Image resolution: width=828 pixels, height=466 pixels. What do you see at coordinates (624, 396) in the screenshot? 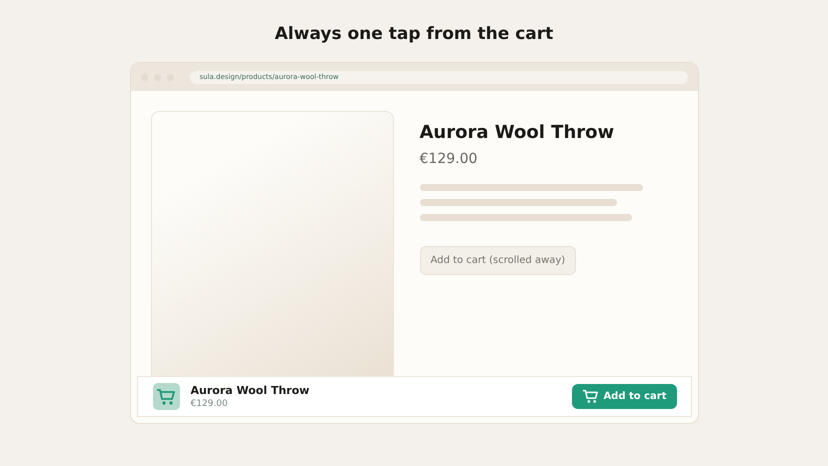
I see `add-to-cart-button: Add to cart` at bounding box center [624, 396].